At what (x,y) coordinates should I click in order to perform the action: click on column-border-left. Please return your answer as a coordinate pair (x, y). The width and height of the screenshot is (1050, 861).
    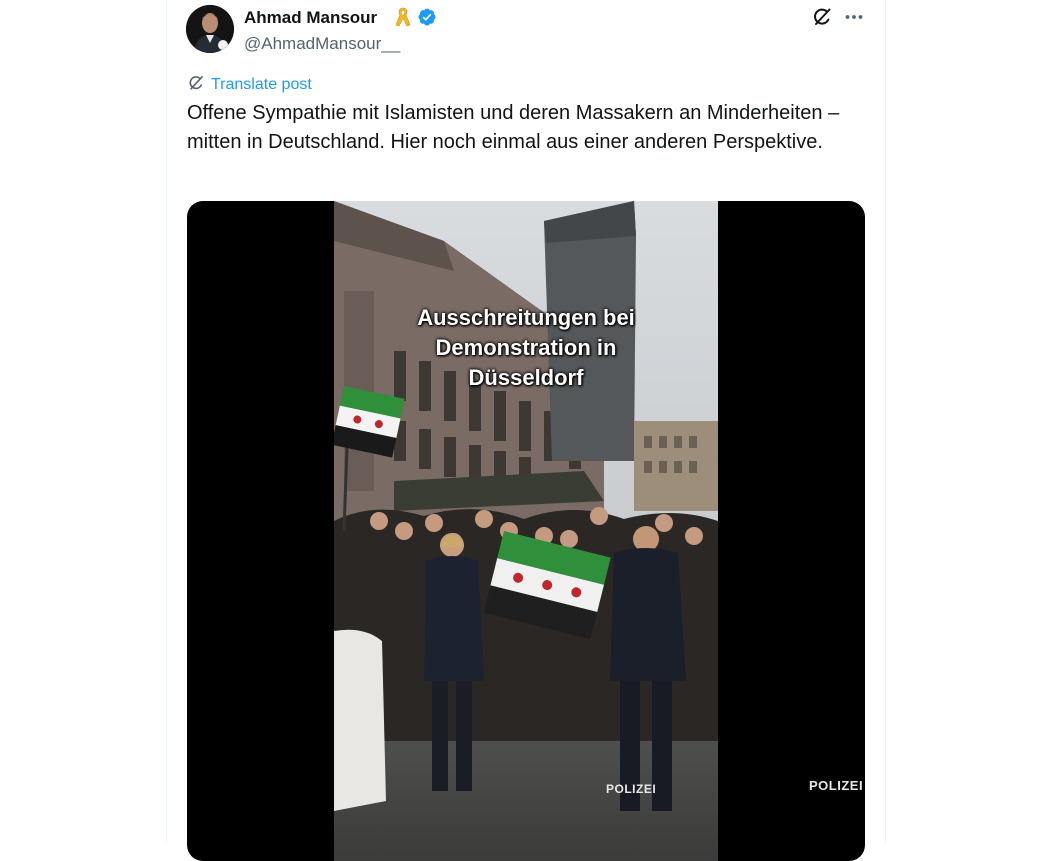
    Looking at the image, I should click on (166, 421).